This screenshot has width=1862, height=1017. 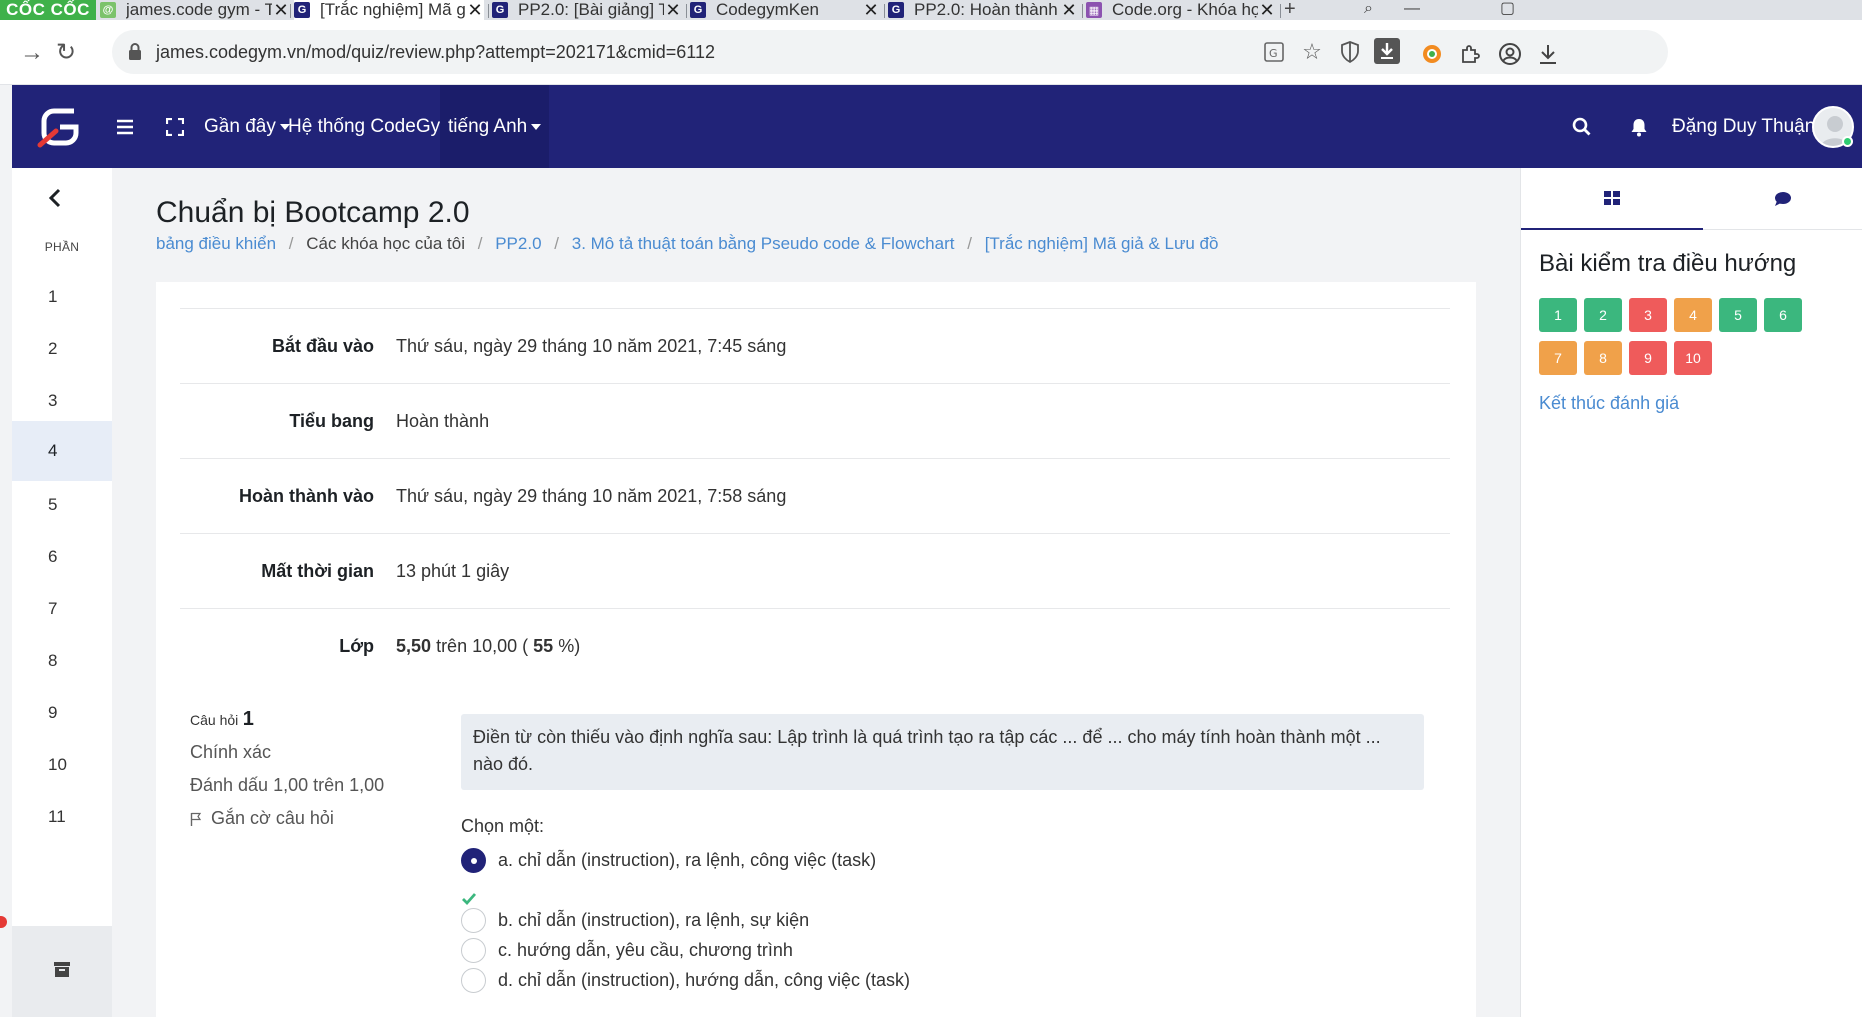 I want to click on grade-out-of: trên 10,00 (, so click(x=482, y=646).